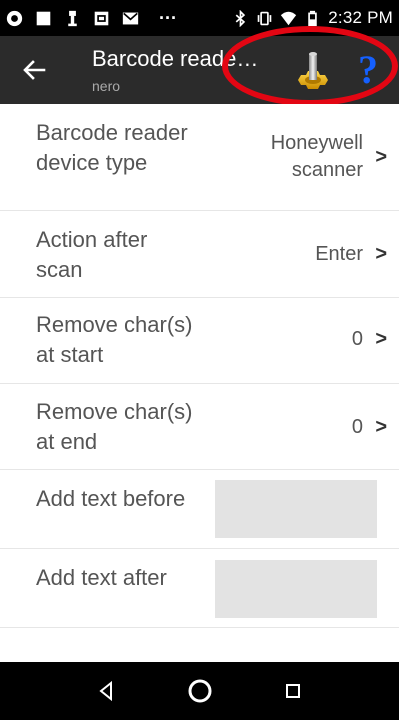 The image size is (399, 720). Describe the element at coordinates (240, 18) in the screenshot. I see `bluetooth-icon` at that location.